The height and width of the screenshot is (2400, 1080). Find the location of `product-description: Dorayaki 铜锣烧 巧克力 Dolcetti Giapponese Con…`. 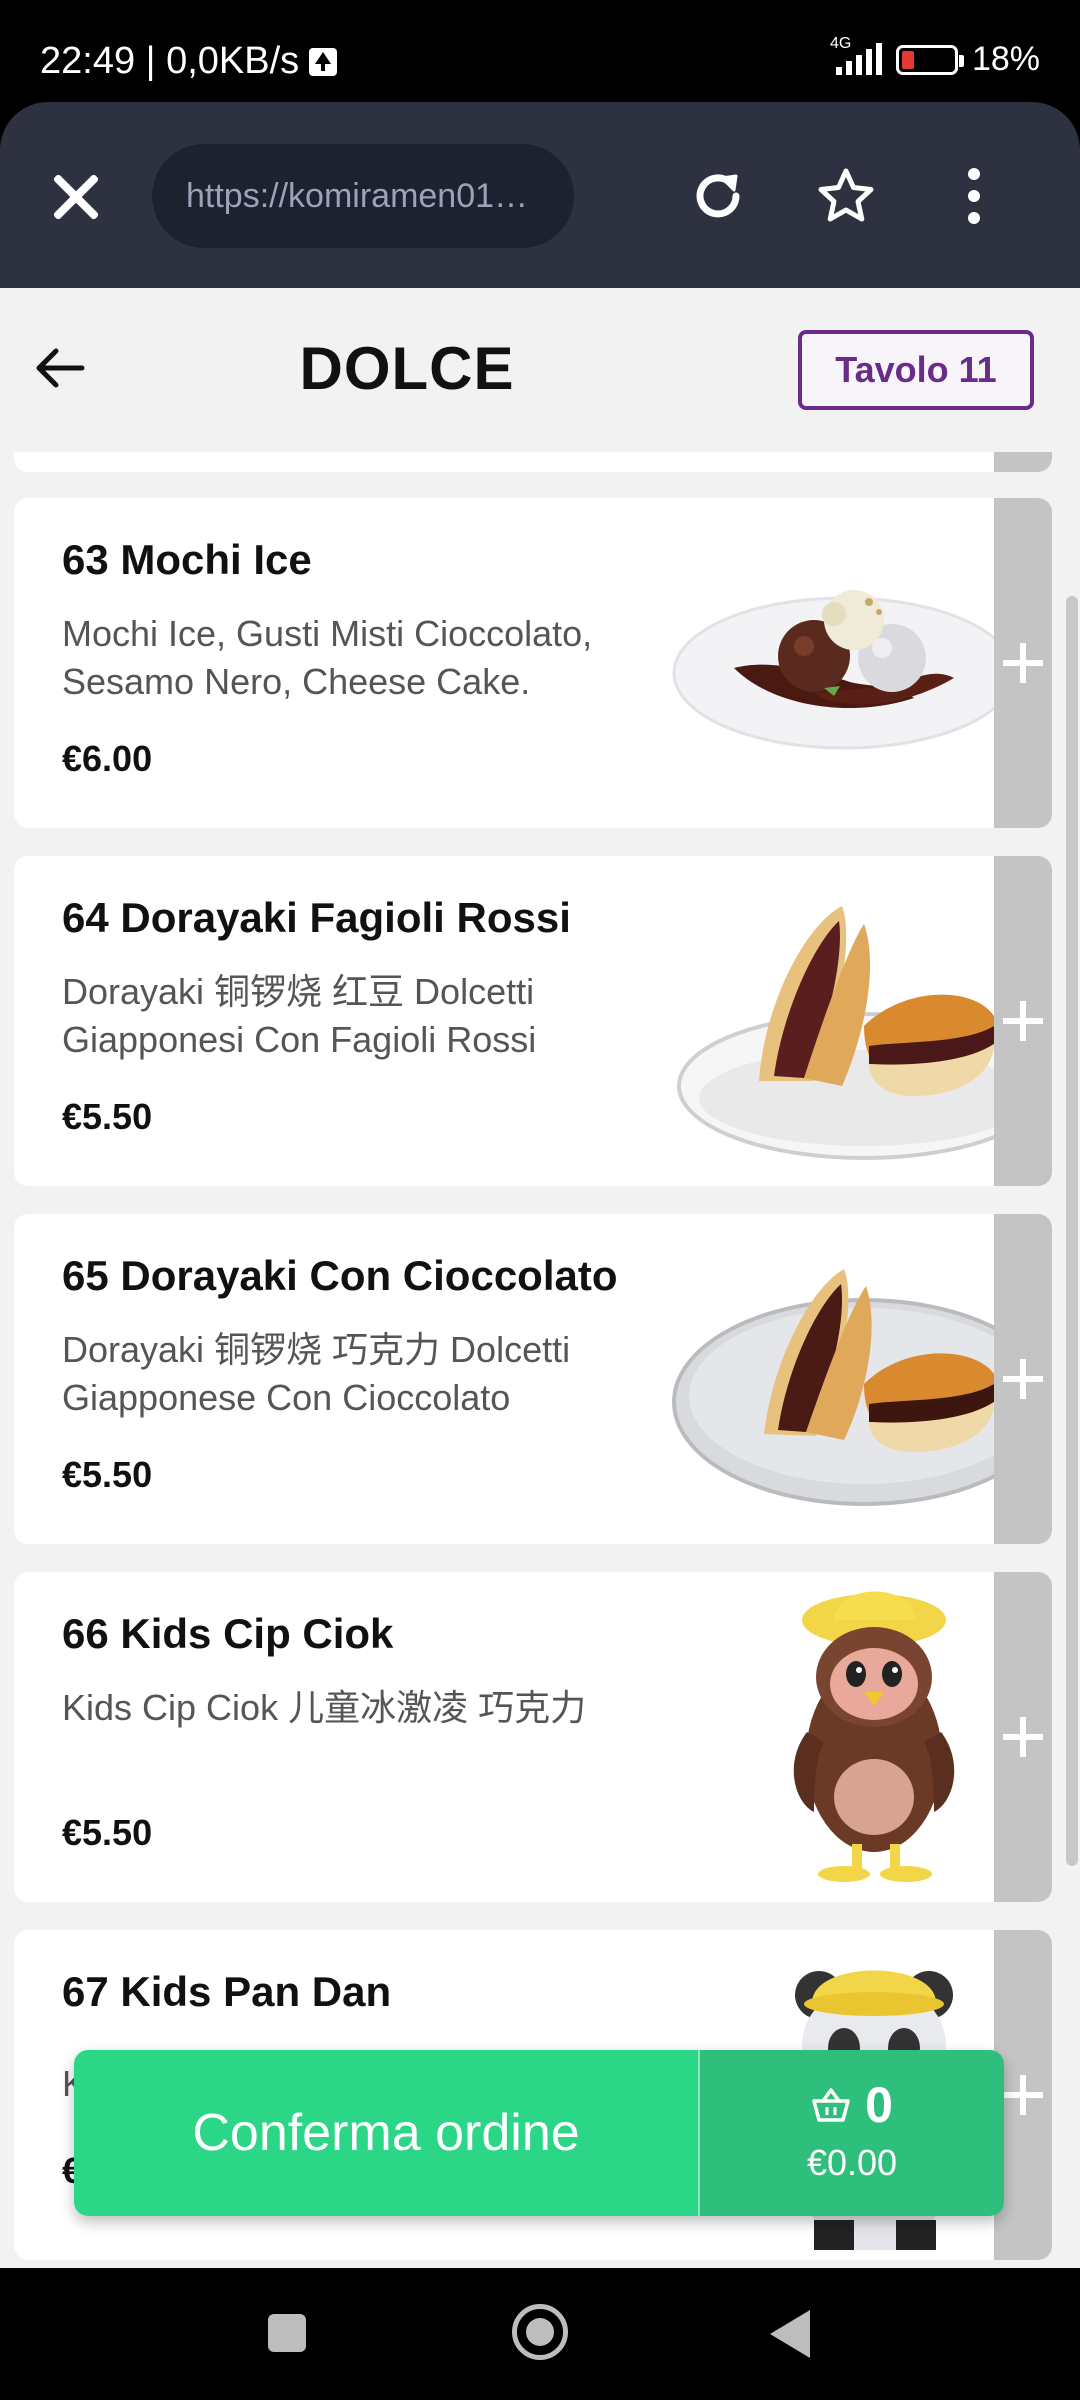

product-description: Dorayaki 铜锣烧 巧克力 Dolcetti Giapponese Con… is located at coordinates (316, 1373).